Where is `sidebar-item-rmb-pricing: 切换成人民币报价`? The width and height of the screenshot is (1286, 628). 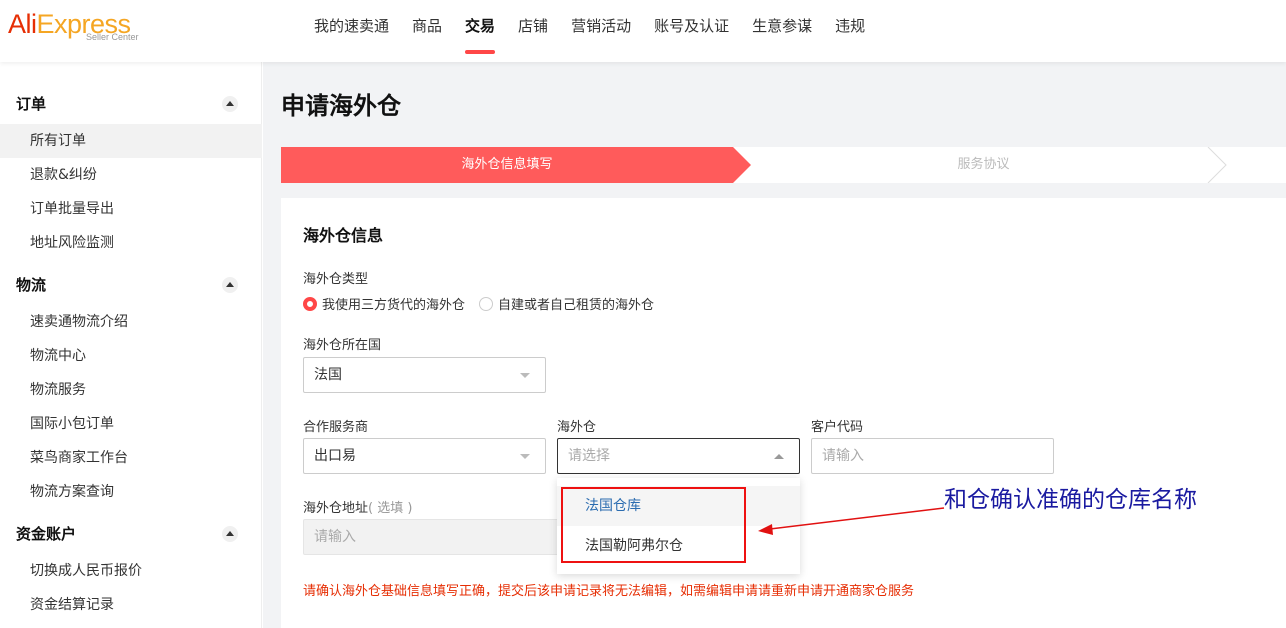
sidebar-item-rmb-pricing: 切换成人民币报价 is located at coordinates (131, 571).